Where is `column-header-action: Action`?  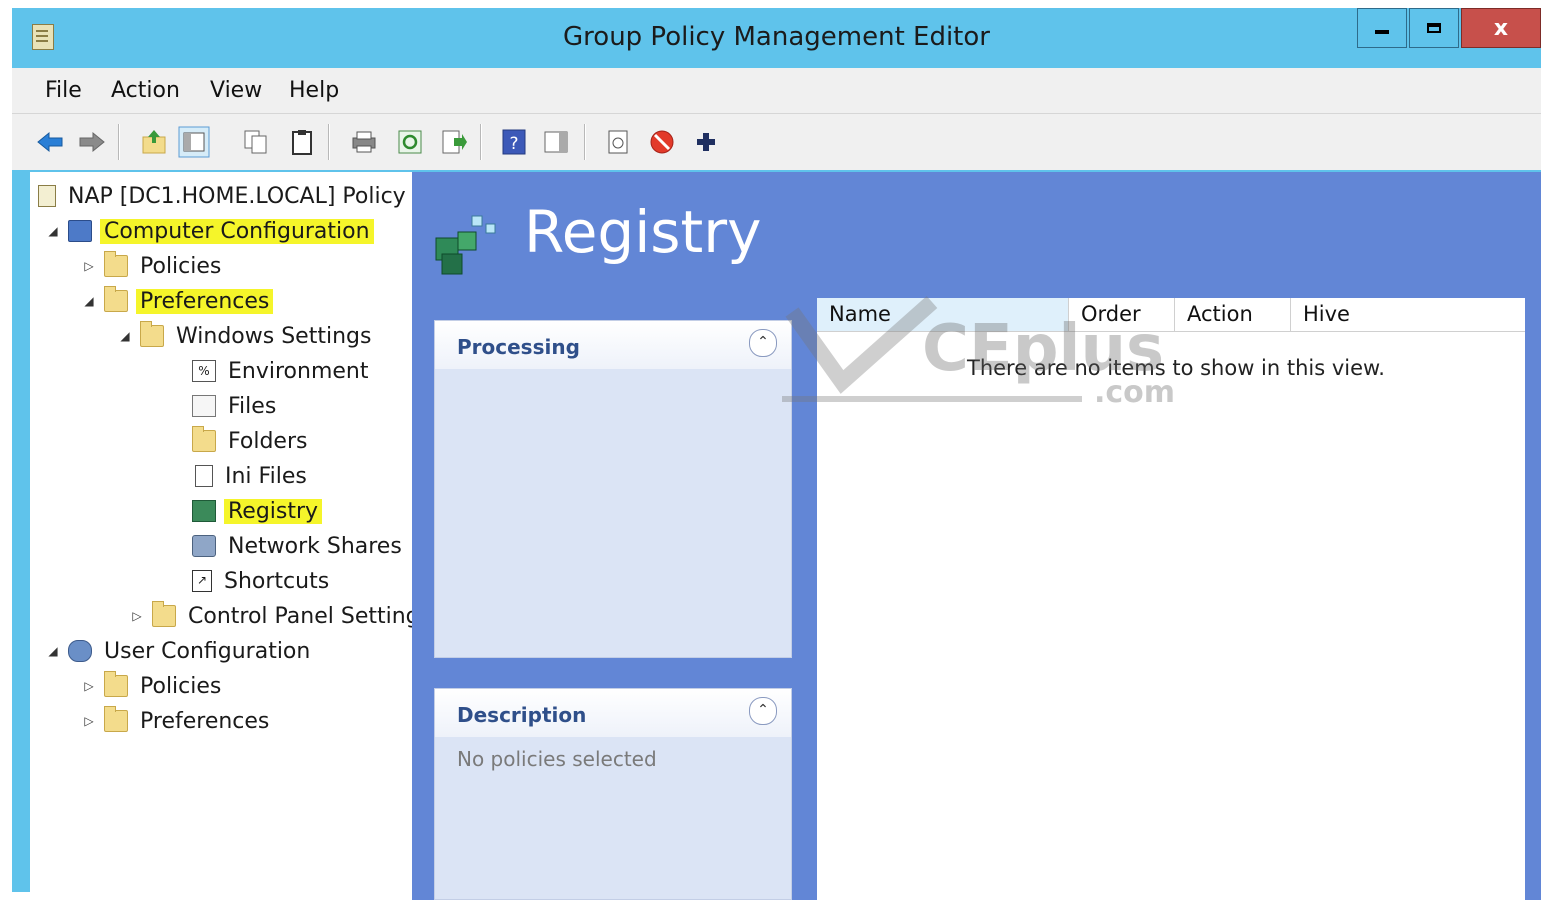
column-header-action: Action is located at coordinates (1233, 315).